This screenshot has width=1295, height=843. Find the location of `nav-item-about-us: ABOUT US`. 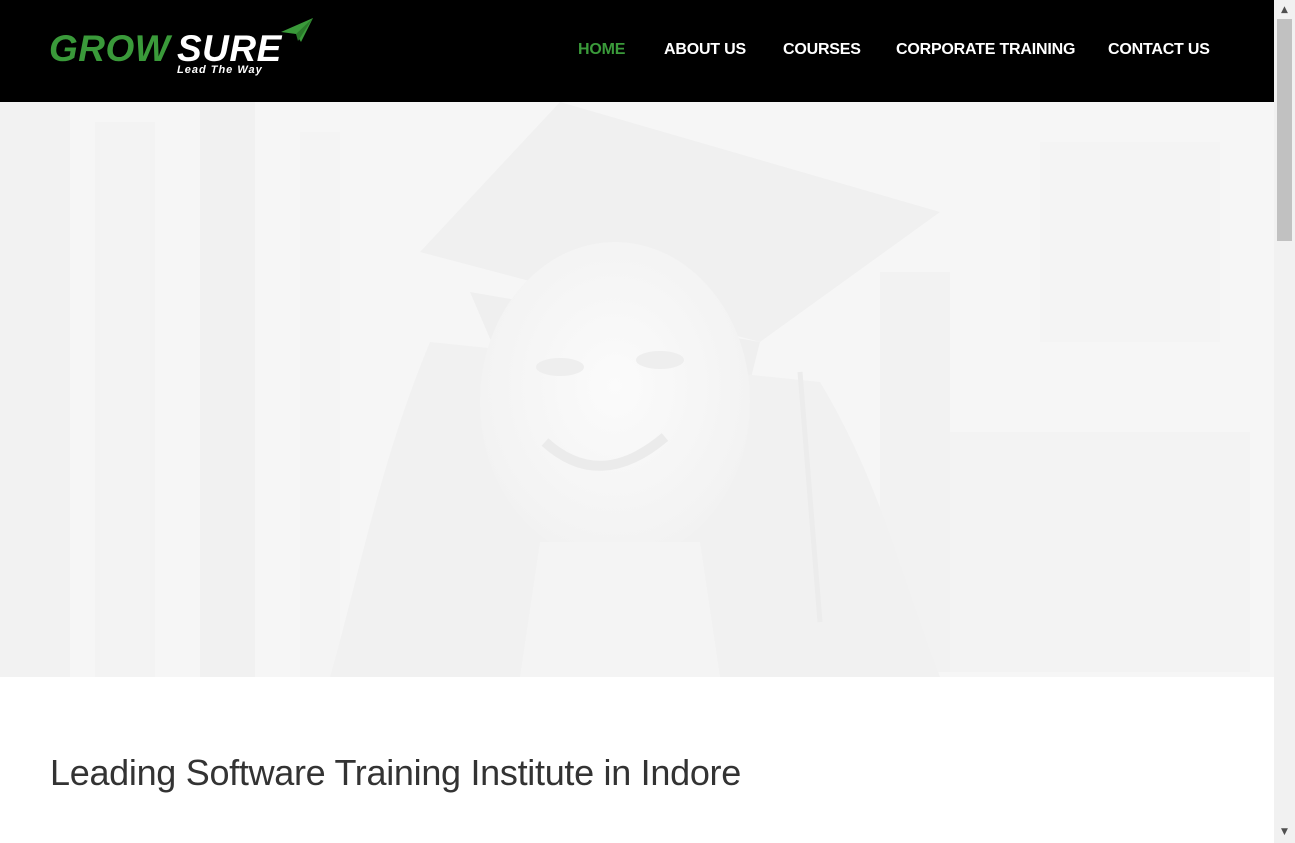

nav-item-about-us: ABOUT US is located at coordinates (705, 50).